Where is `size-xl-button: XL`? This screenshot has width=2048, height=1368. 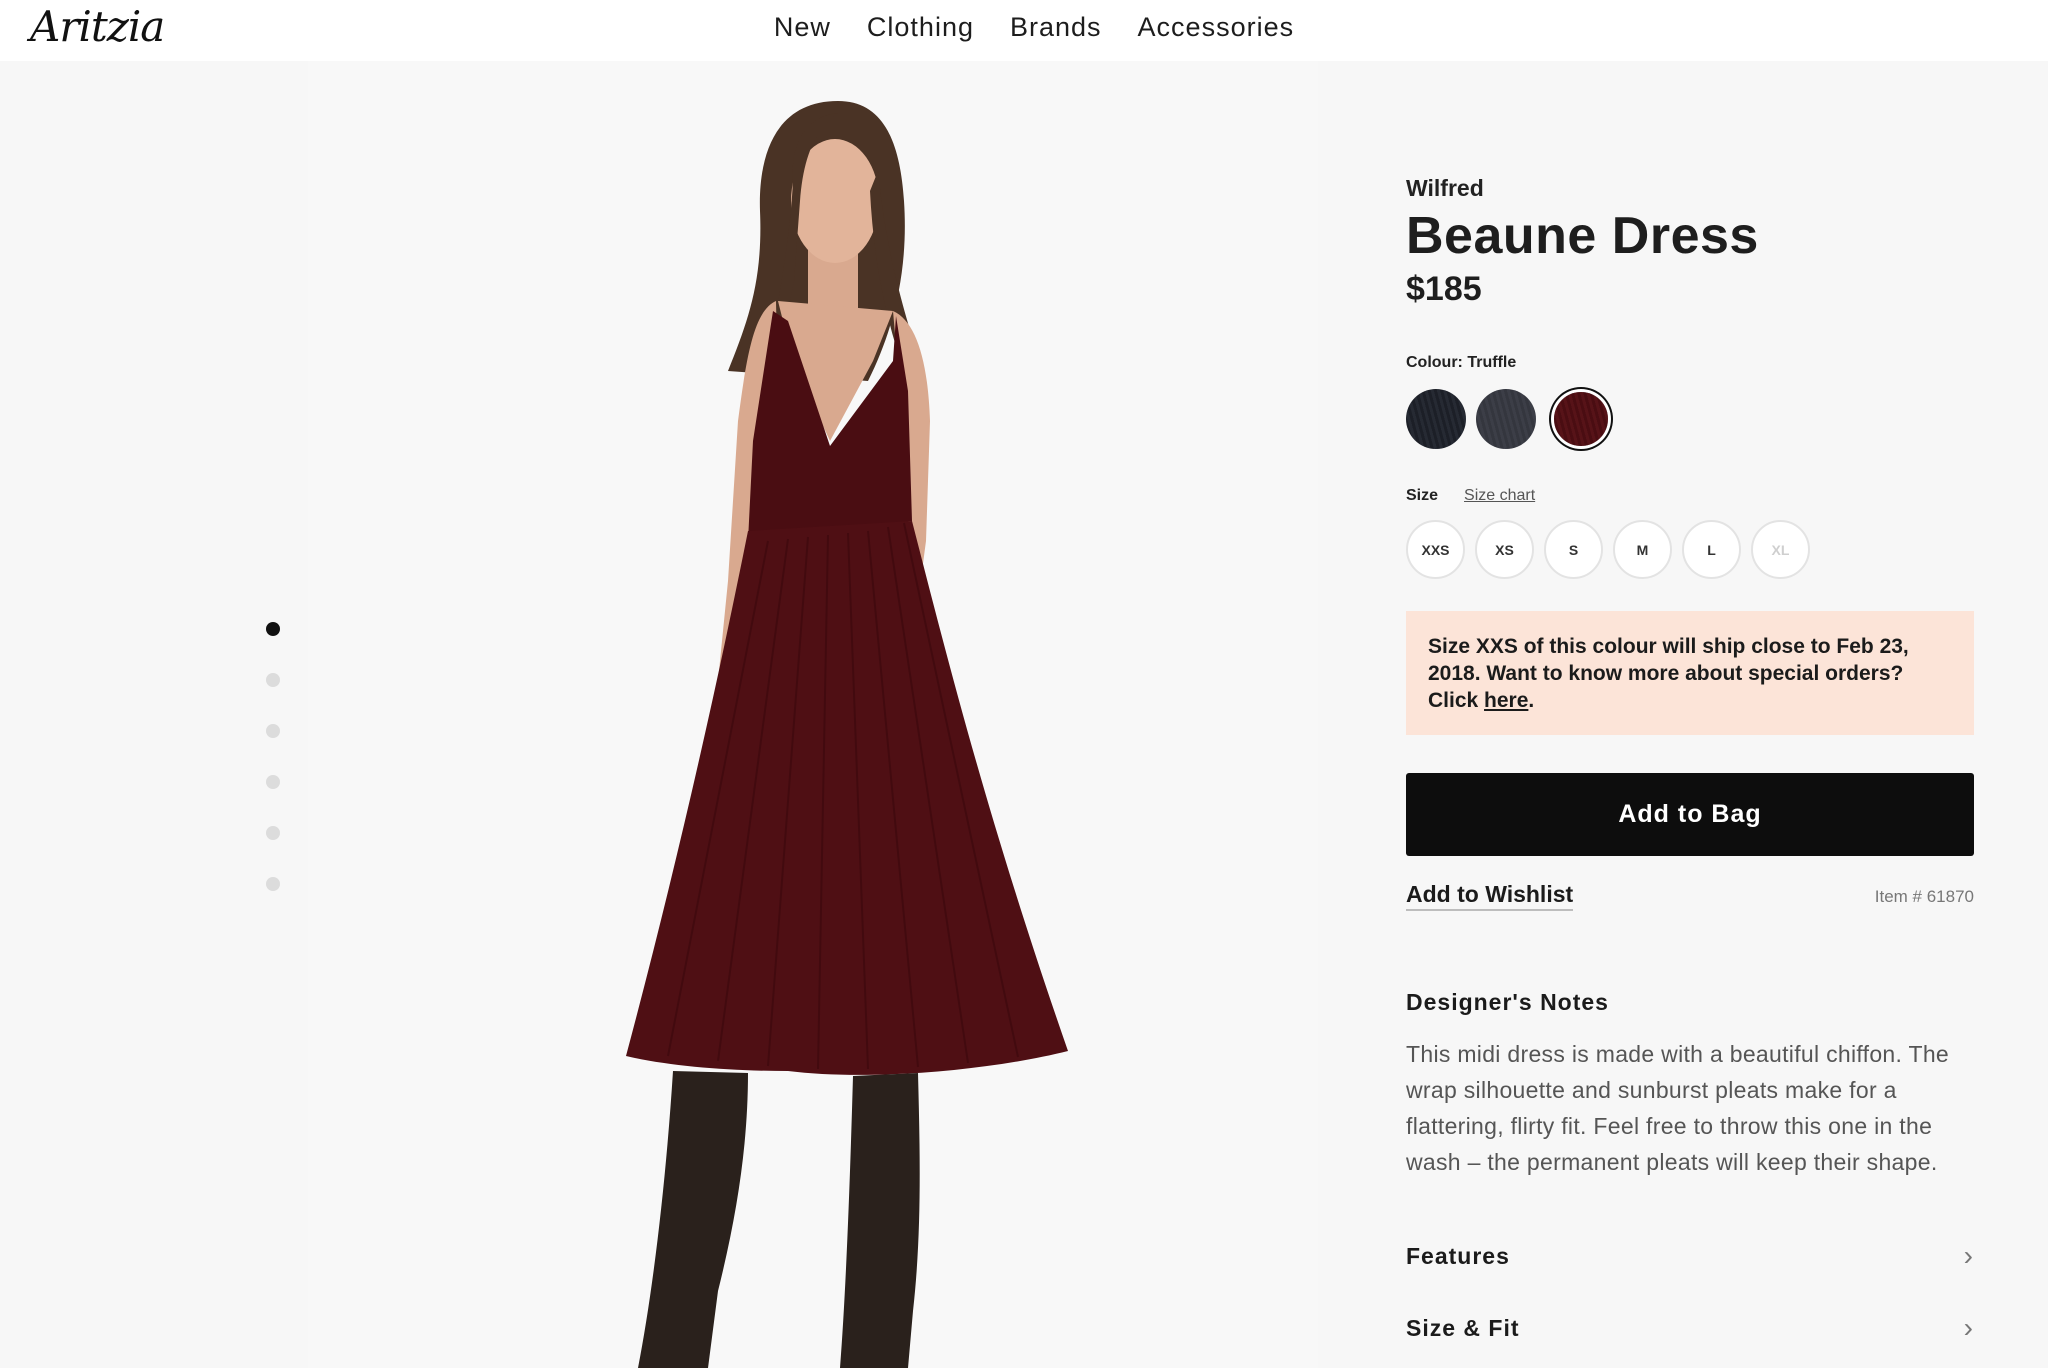
size-xl-button: XL is located at coordinates (1780, 549).